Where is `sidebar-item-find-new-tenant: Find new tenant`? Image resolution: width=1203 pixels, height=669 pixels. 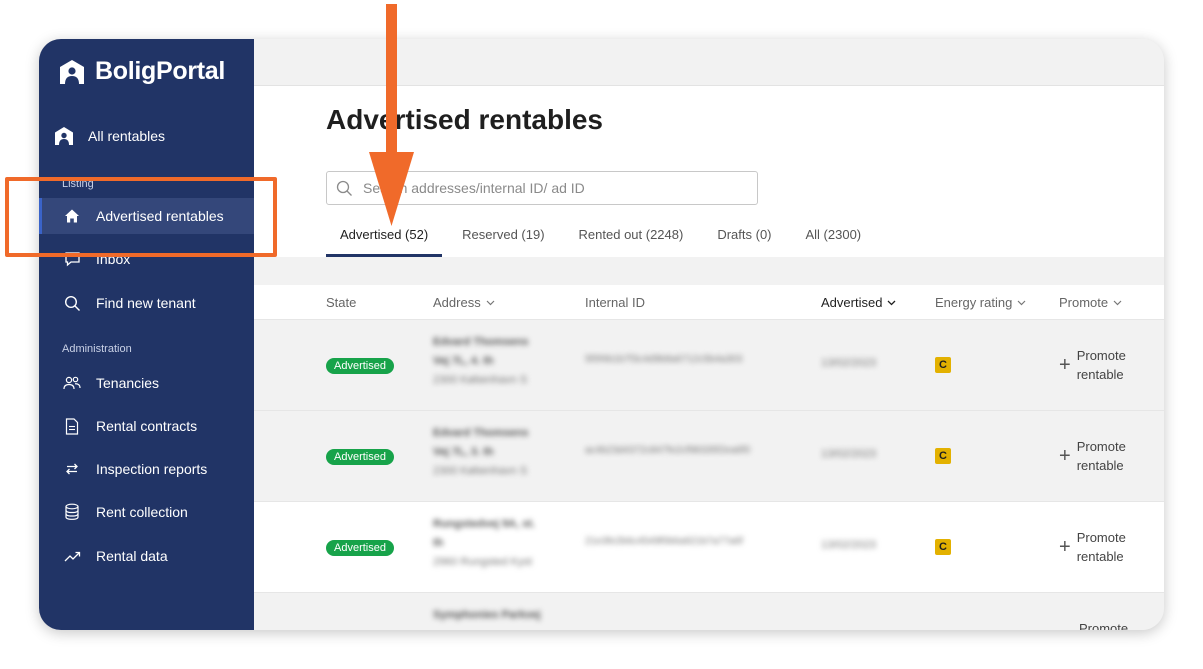
sidebar-item-find-new-tenant: Find new tenant is located at coordinates (146, 303).